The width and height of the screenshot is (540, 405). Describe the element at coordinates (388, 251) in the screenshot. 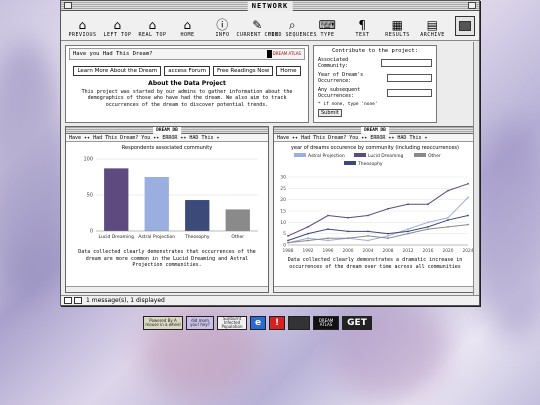

I see `x-tick-label: 2008` at that location.